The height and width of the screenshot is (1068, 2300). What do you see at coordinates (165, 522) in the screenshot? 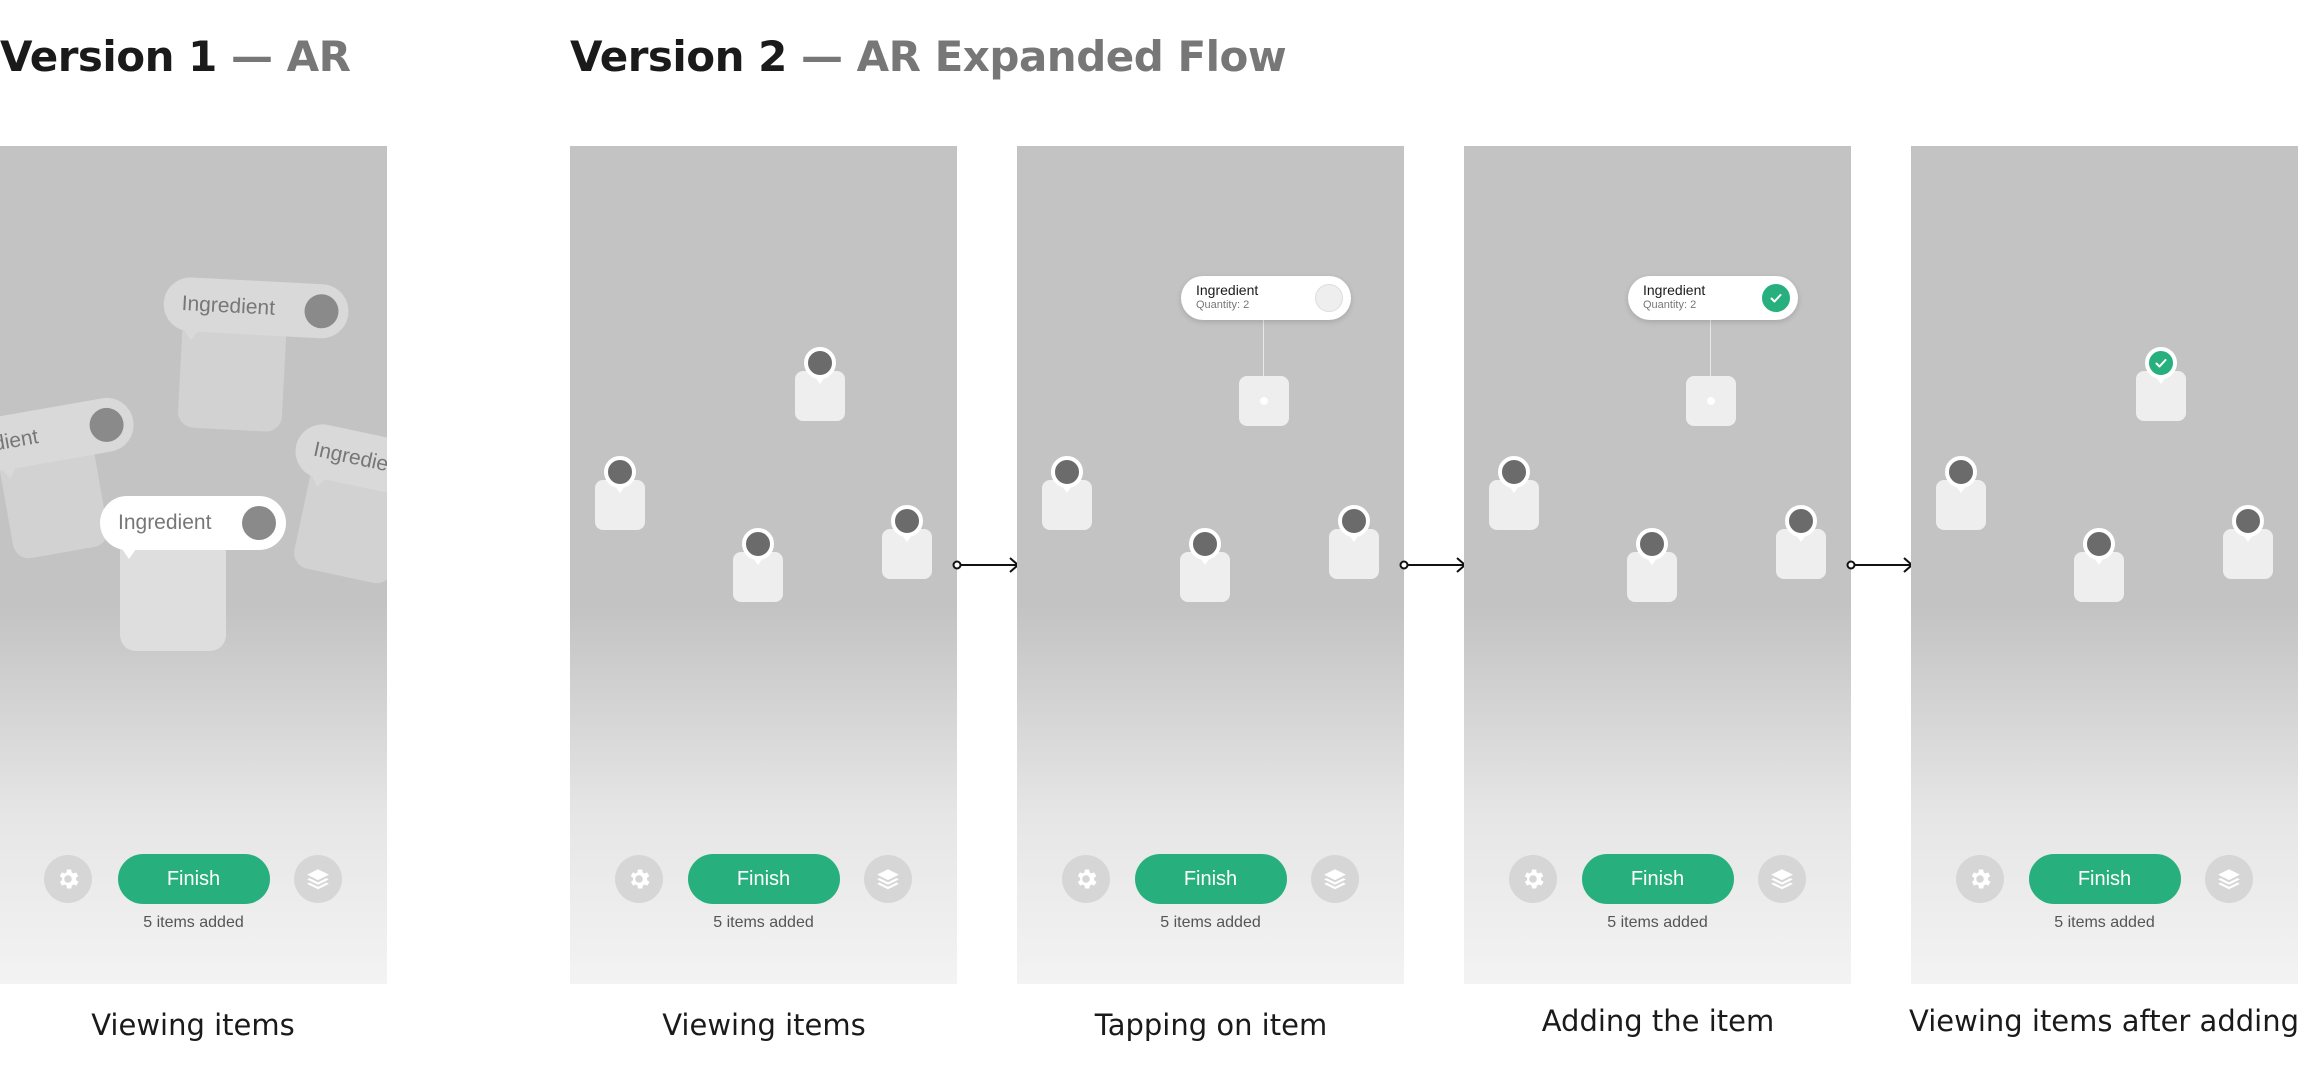
I see `ar-ingredient-label: Ingredient` at bounding box center [165, 522].